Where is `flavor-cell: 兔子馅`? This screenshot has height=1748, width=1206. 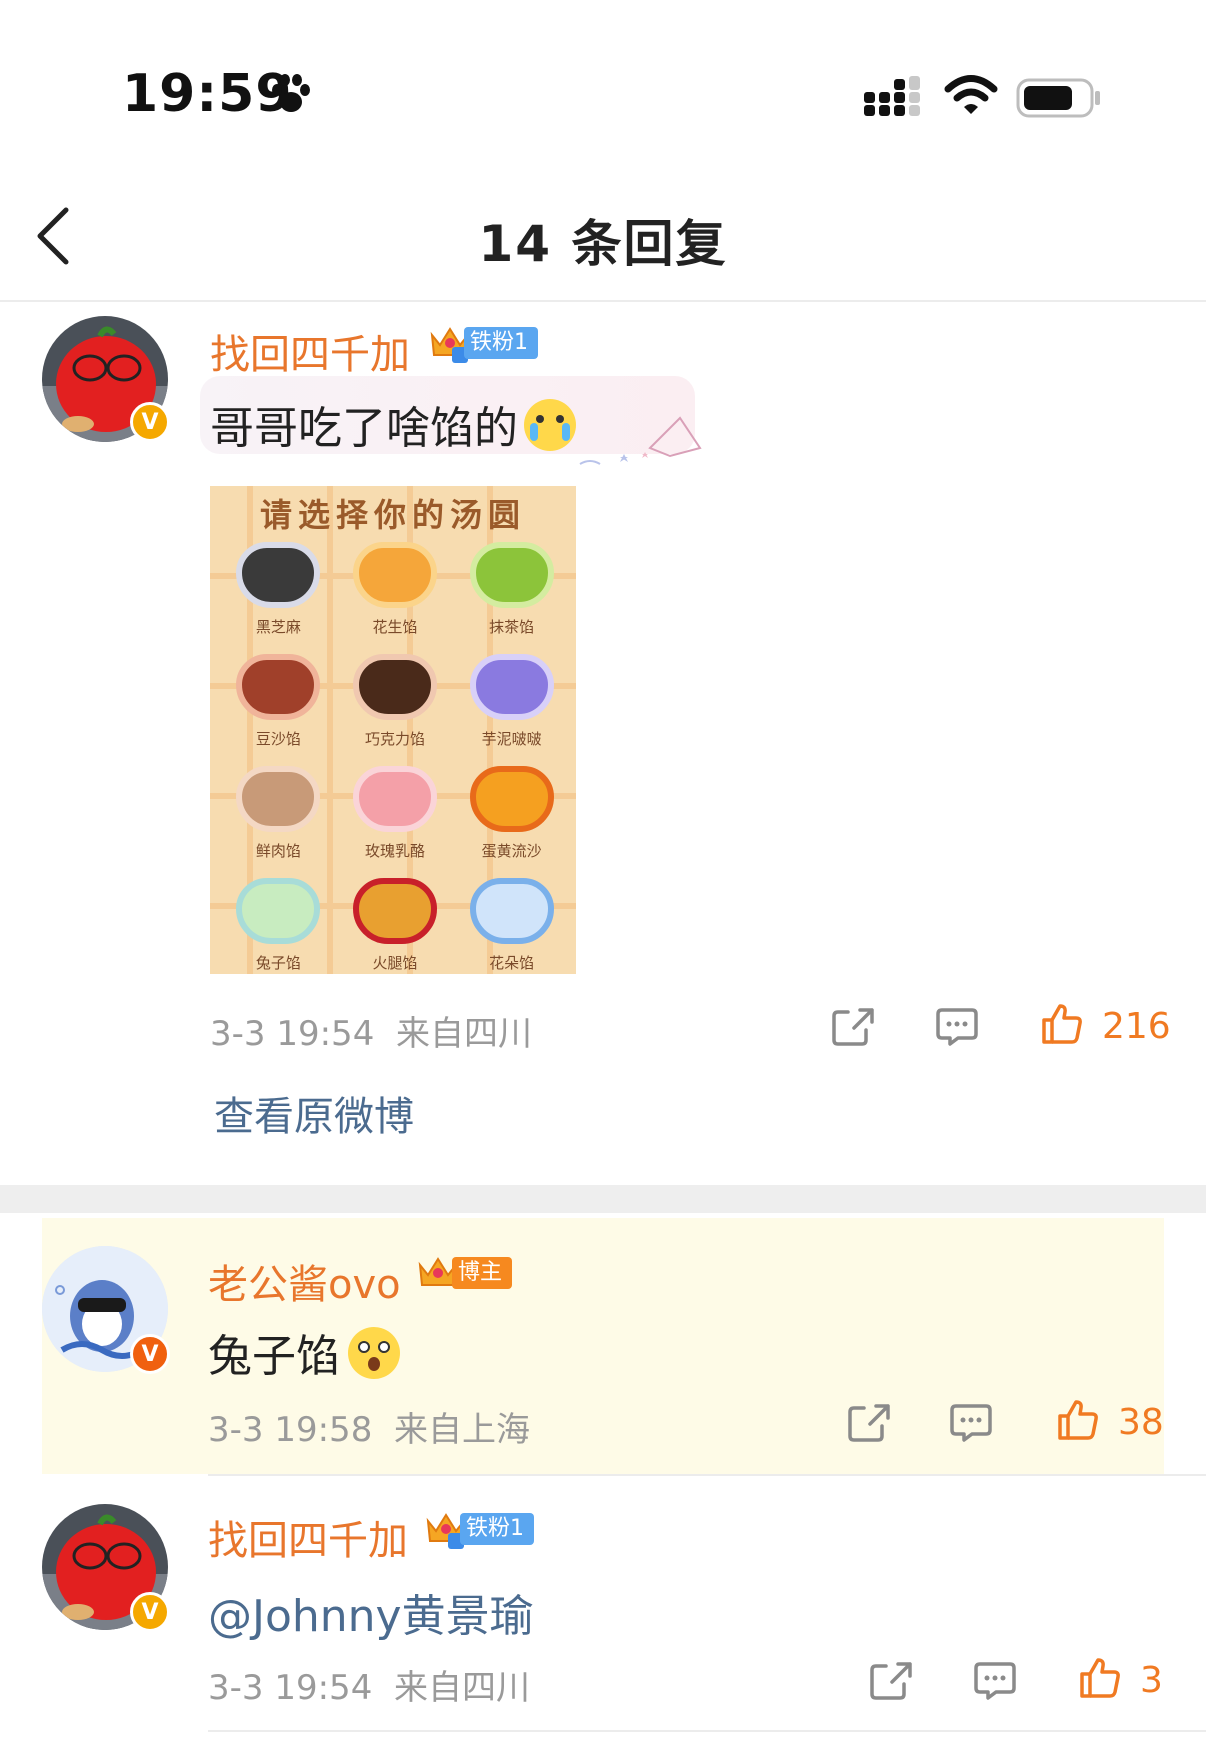
flavor-cell: 兔子馅 is located at coordinates (278, 922).